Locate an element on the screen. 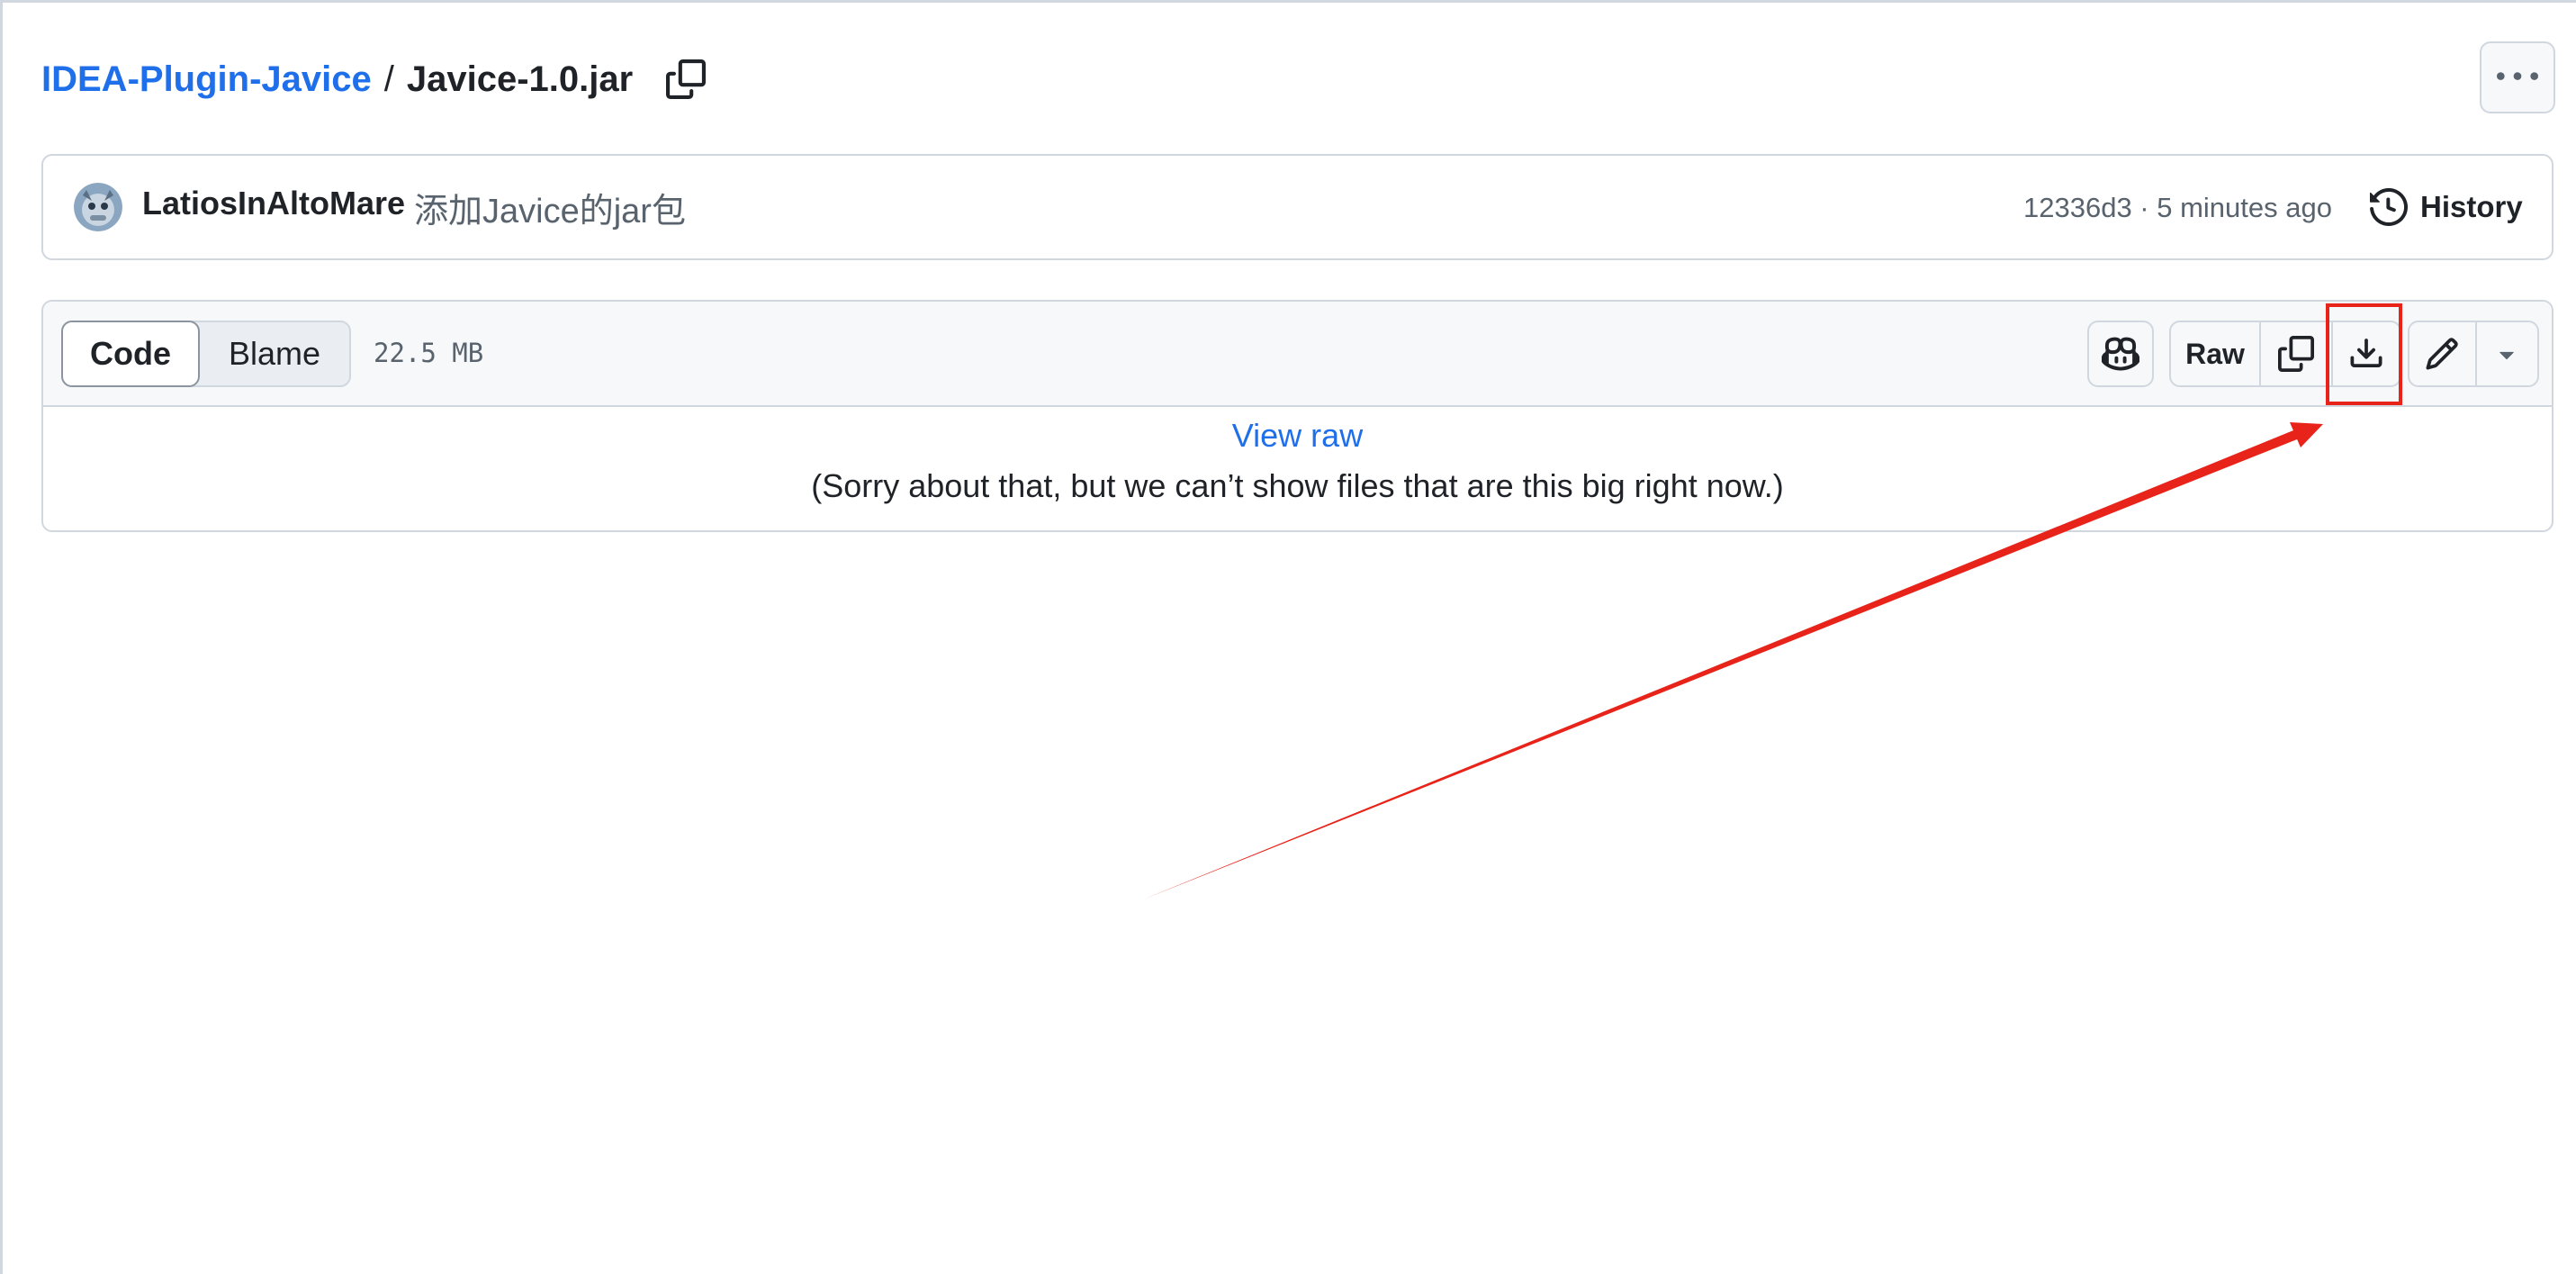 This screenshot has height=1274, width=2576. view-raw-container: View raw is located at coordinates (1297, 436).